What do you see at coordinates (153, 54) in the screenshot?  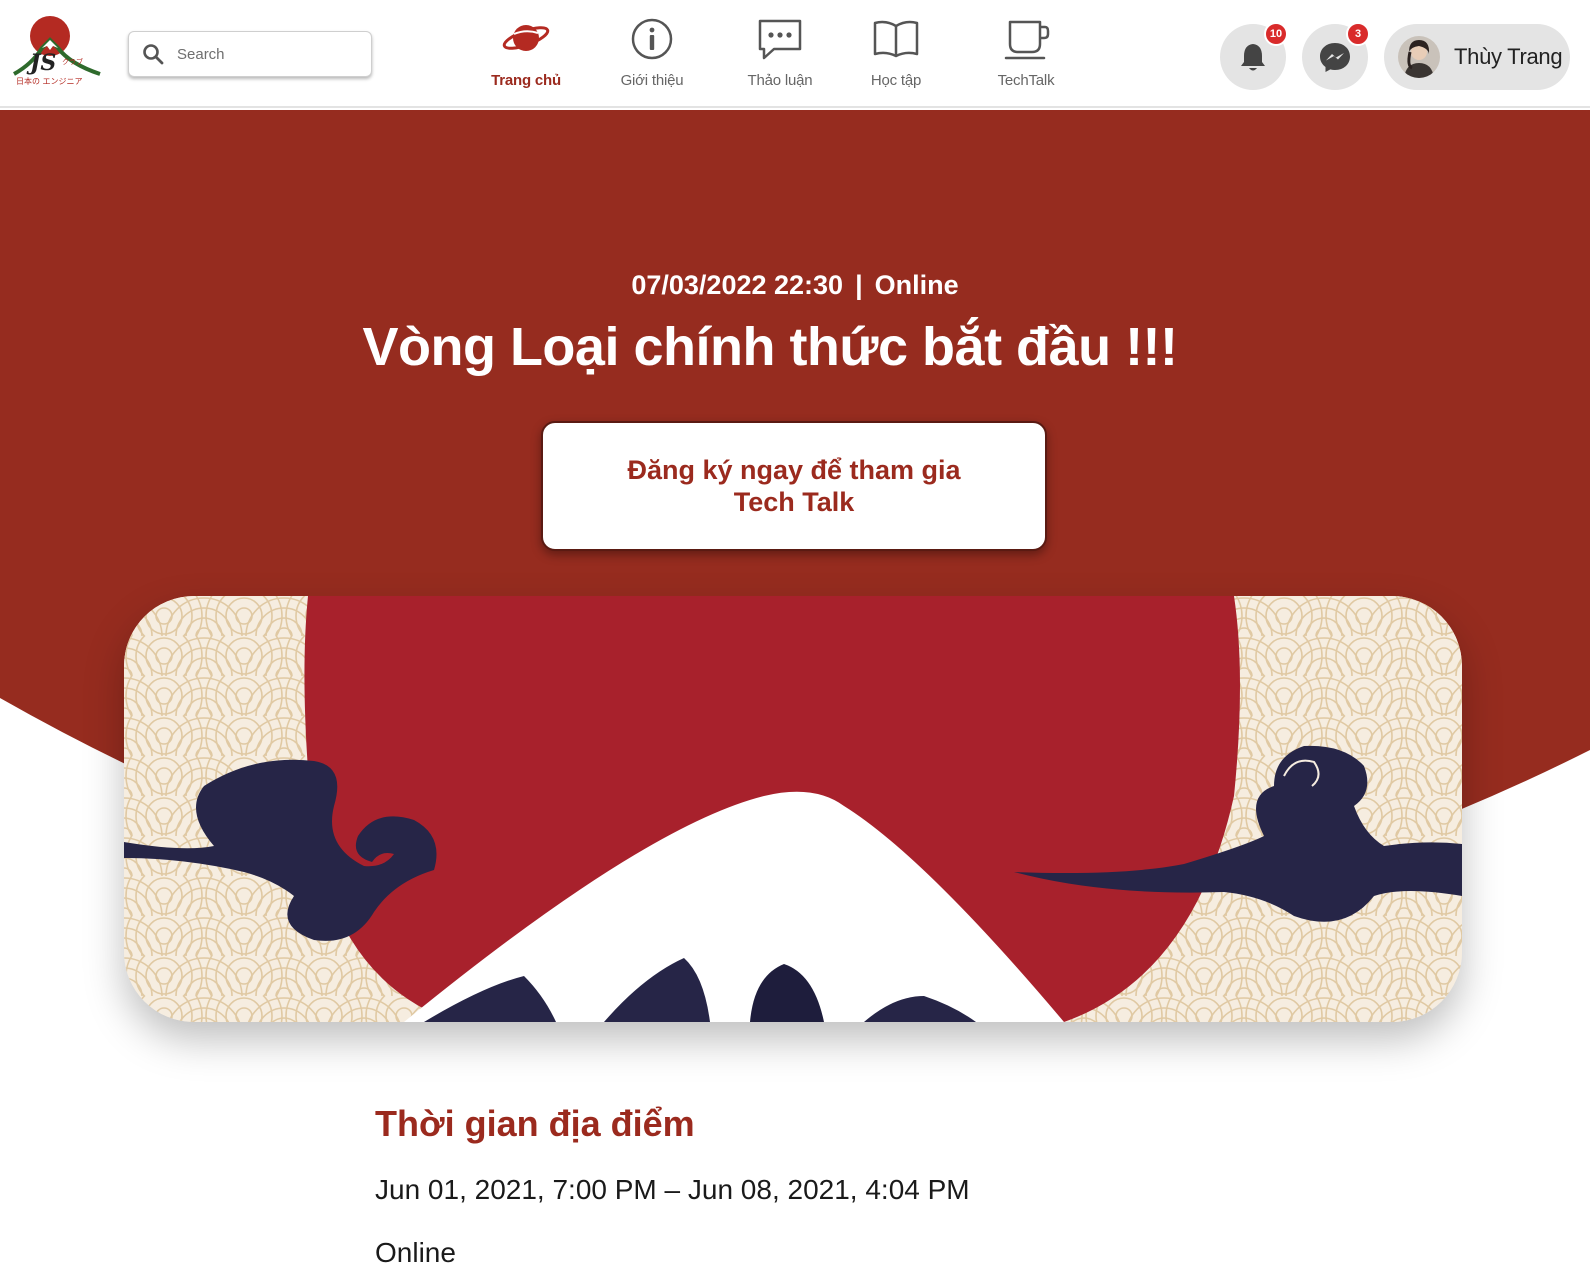 I see `search-icon` at bounding box center [153, 54].